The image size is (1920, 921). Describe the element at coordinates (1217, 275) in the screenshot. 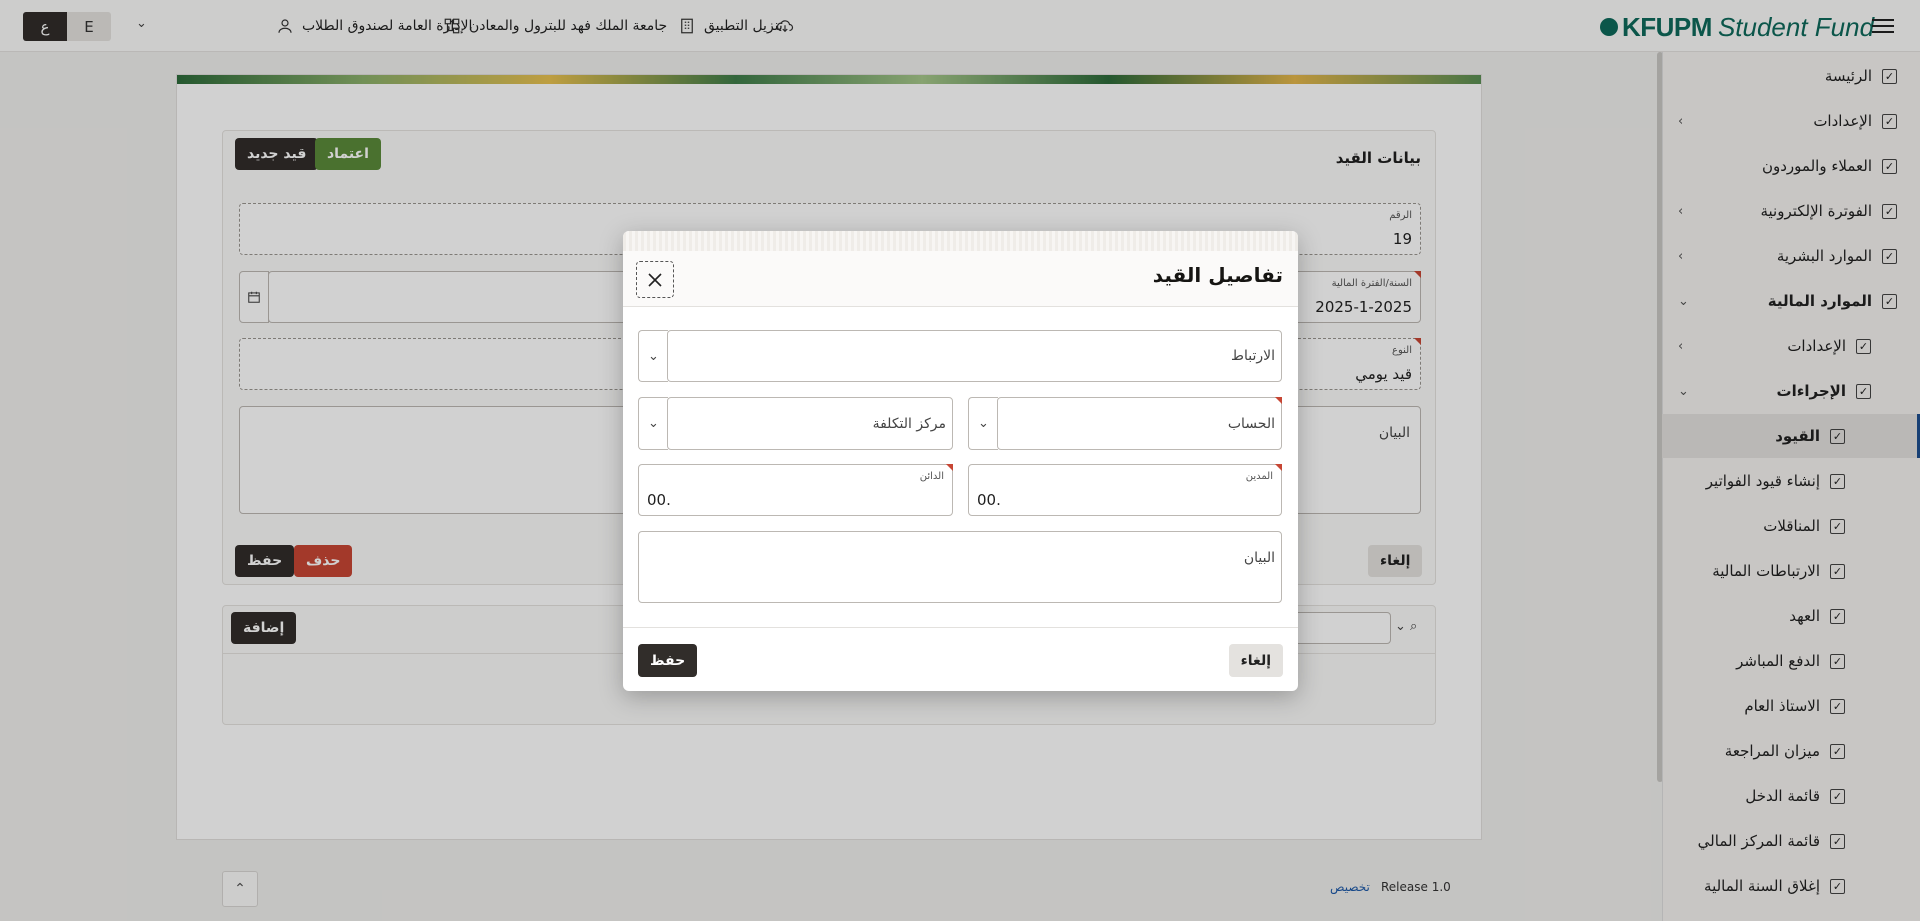

I see `dialog-title: تفاصيل القيد` at that location.